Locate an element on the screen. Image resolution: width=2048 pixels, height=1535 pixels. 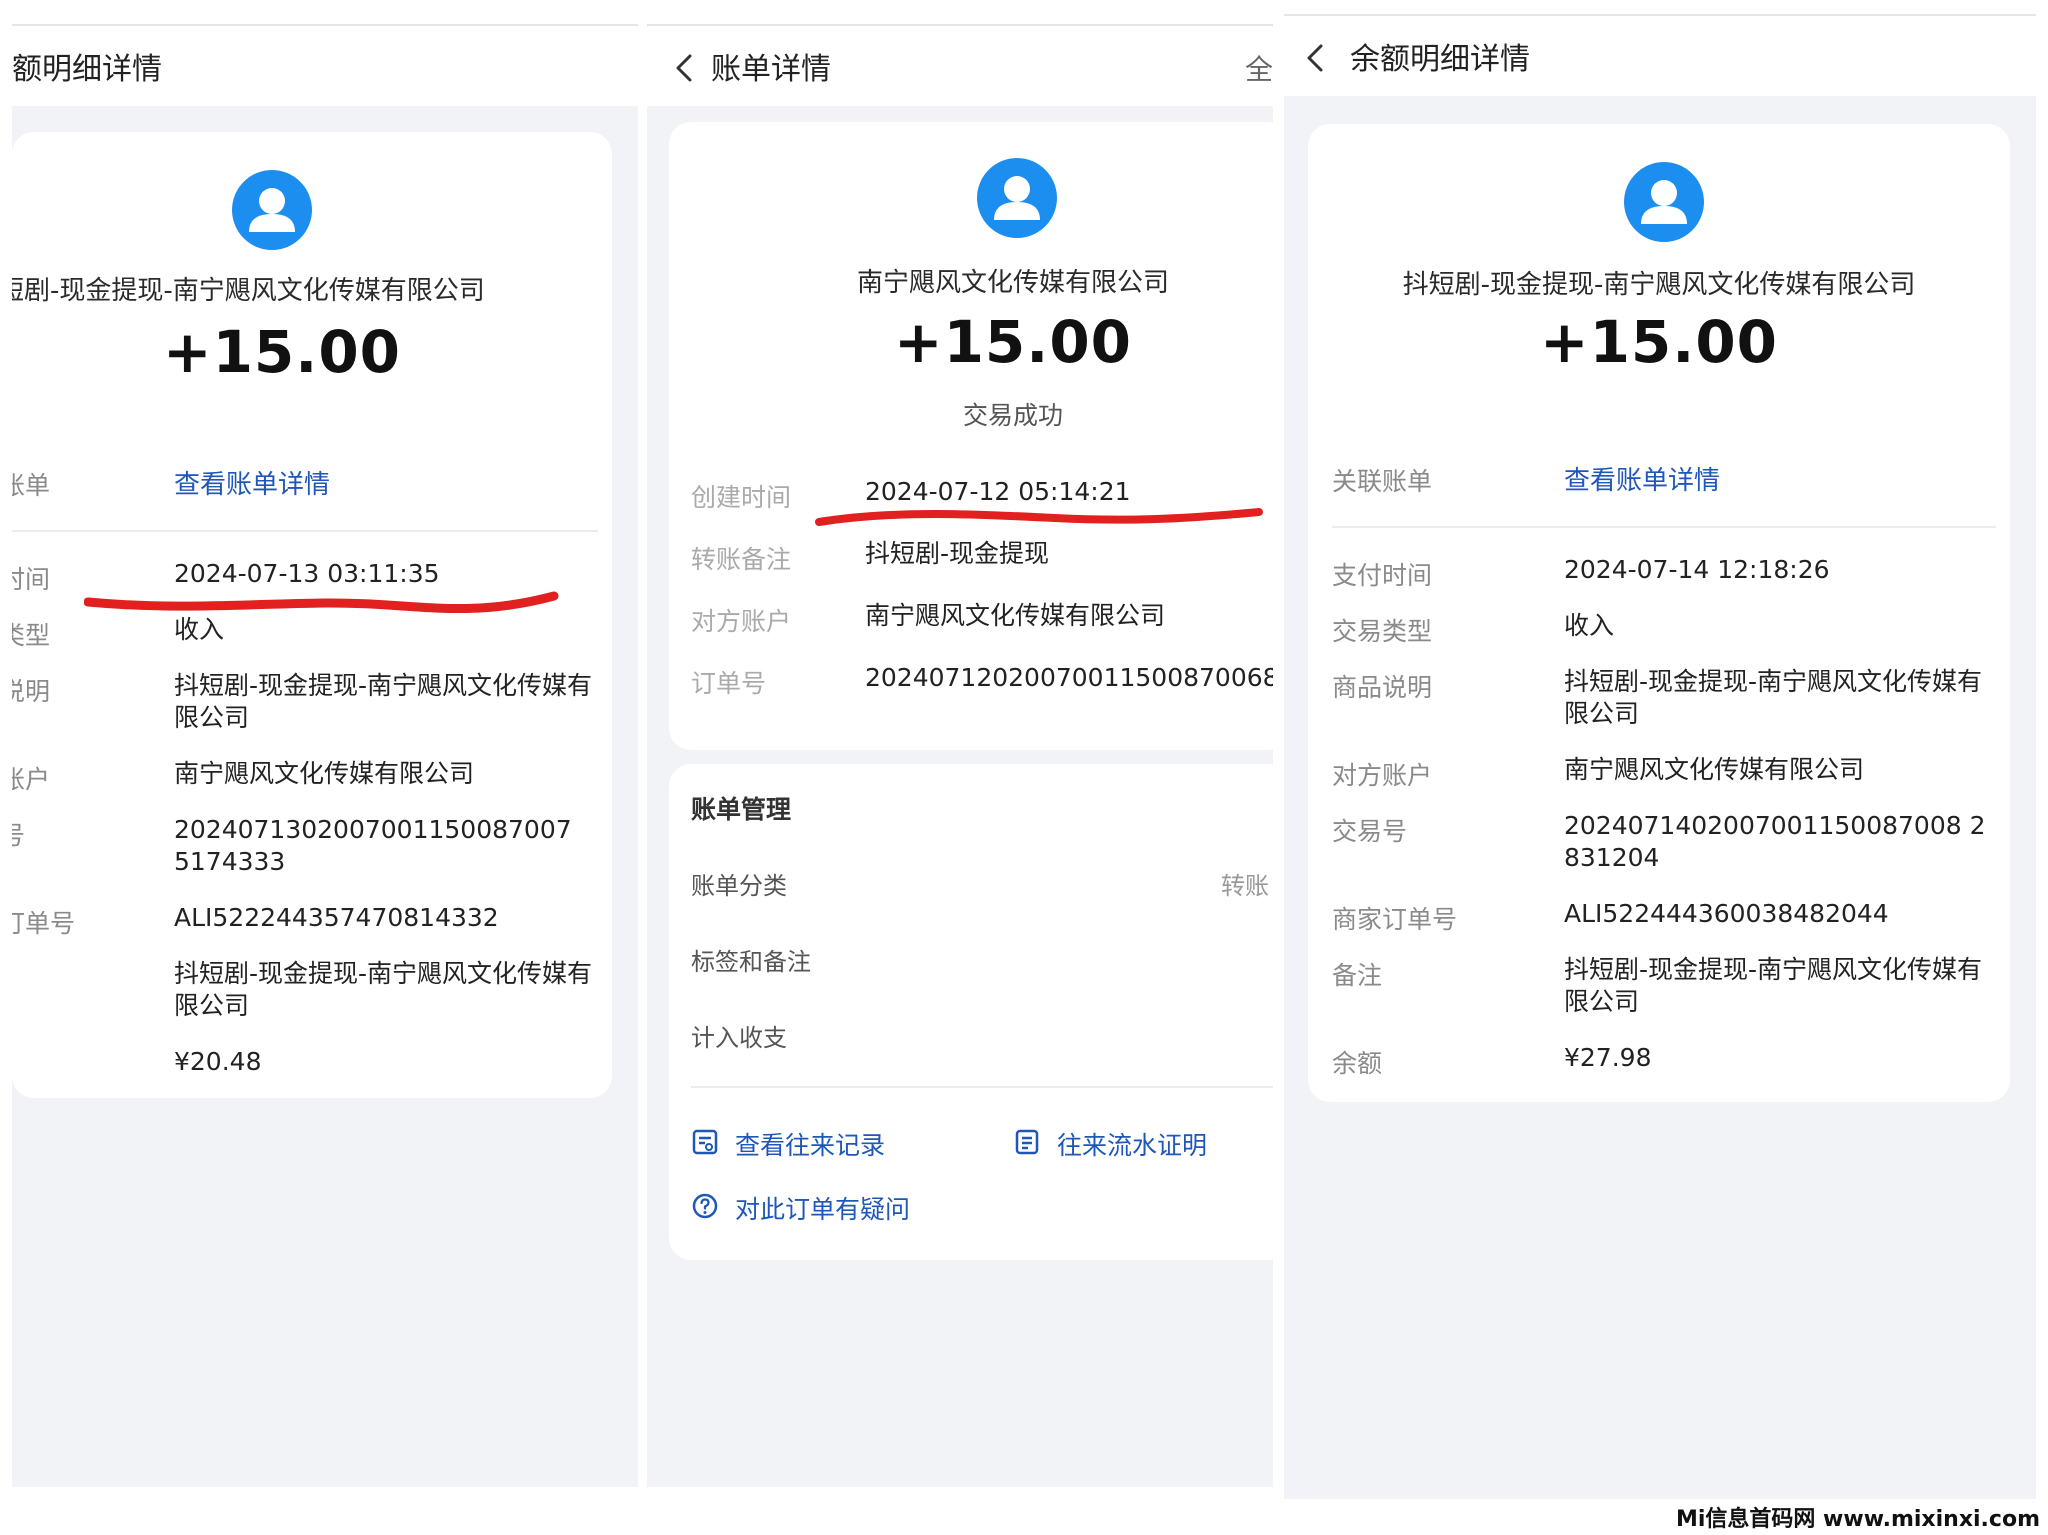
bill-category-value: 转账 is located at coordinates (1245, 886).